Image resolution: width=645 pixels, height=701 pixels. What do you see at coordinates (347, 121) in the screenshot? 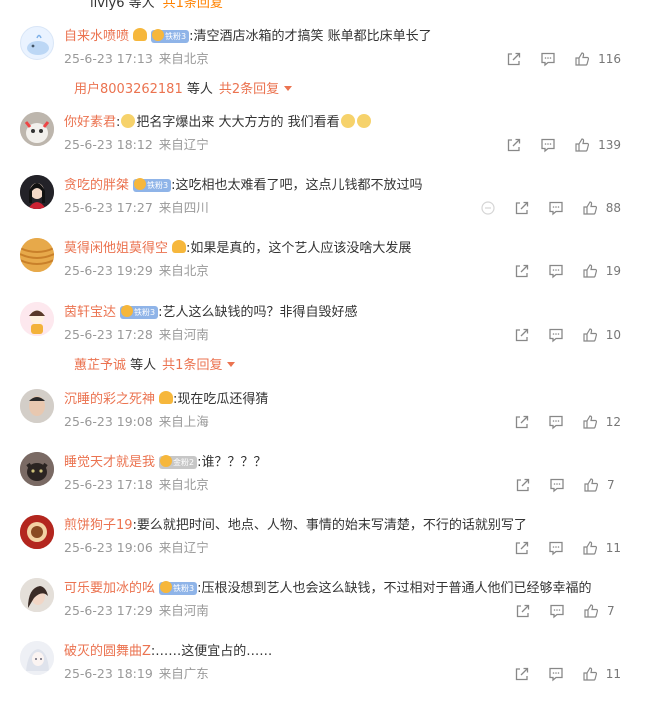
I see `emoji-icon` at bounding box center [347, 121].